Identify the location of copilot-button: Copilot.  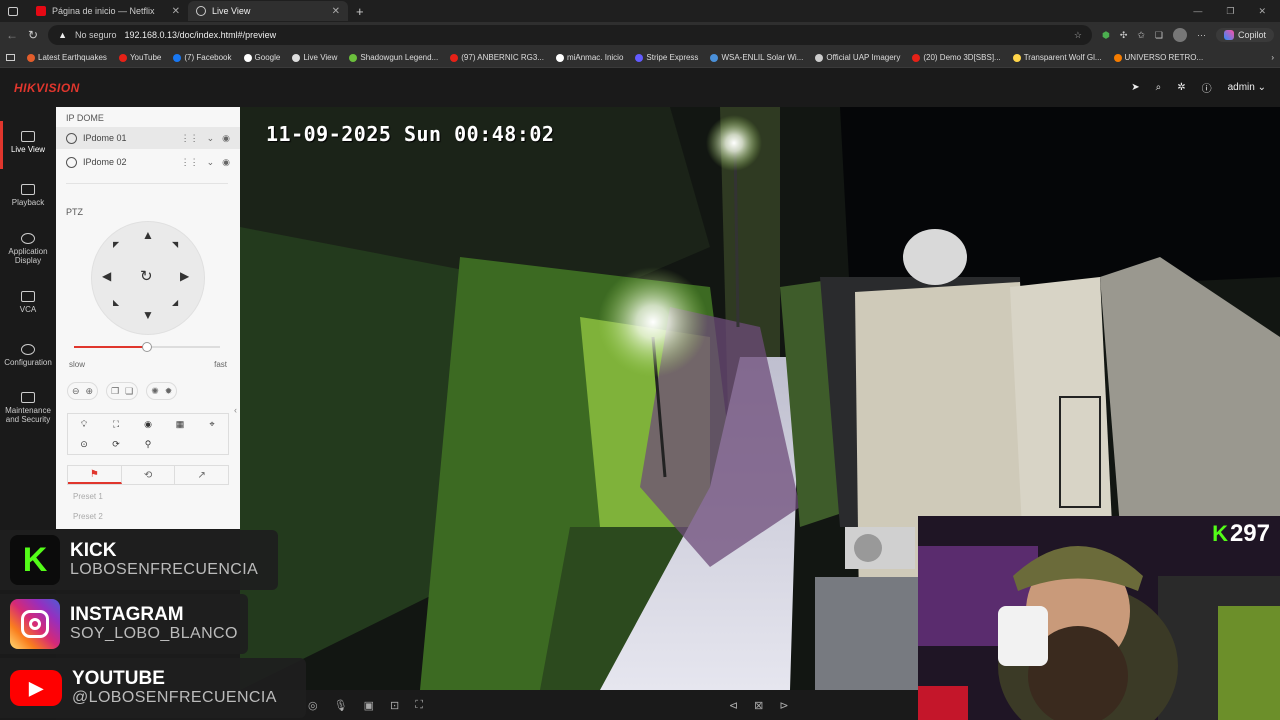
(1244, 35).